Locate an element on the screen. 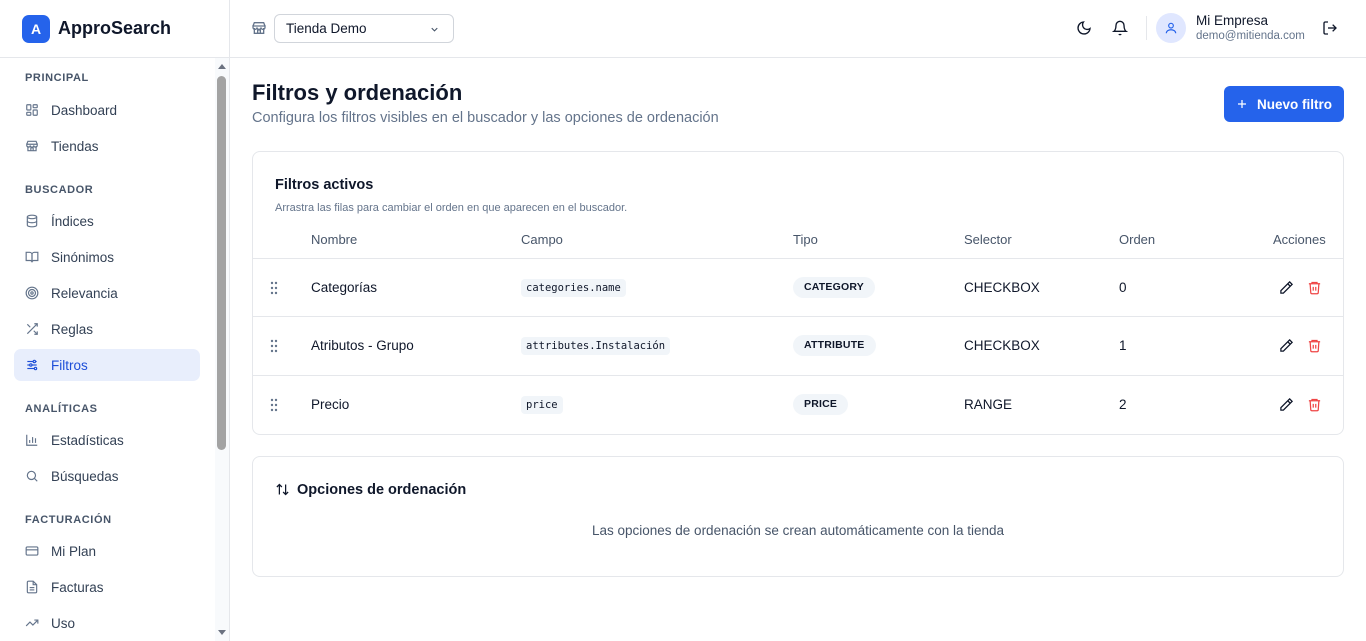 This screenshot has width=1366, height=641. filter-type-badge: PRICE is located at coordinates (821, 404).